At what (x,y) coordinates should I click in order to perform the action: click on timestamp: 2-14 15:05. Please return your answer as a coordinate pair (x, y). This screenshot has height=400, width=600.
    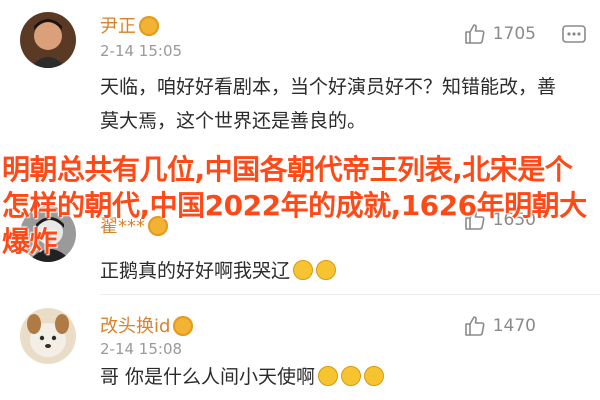
    Looking at the image, I should click on (141, 51).